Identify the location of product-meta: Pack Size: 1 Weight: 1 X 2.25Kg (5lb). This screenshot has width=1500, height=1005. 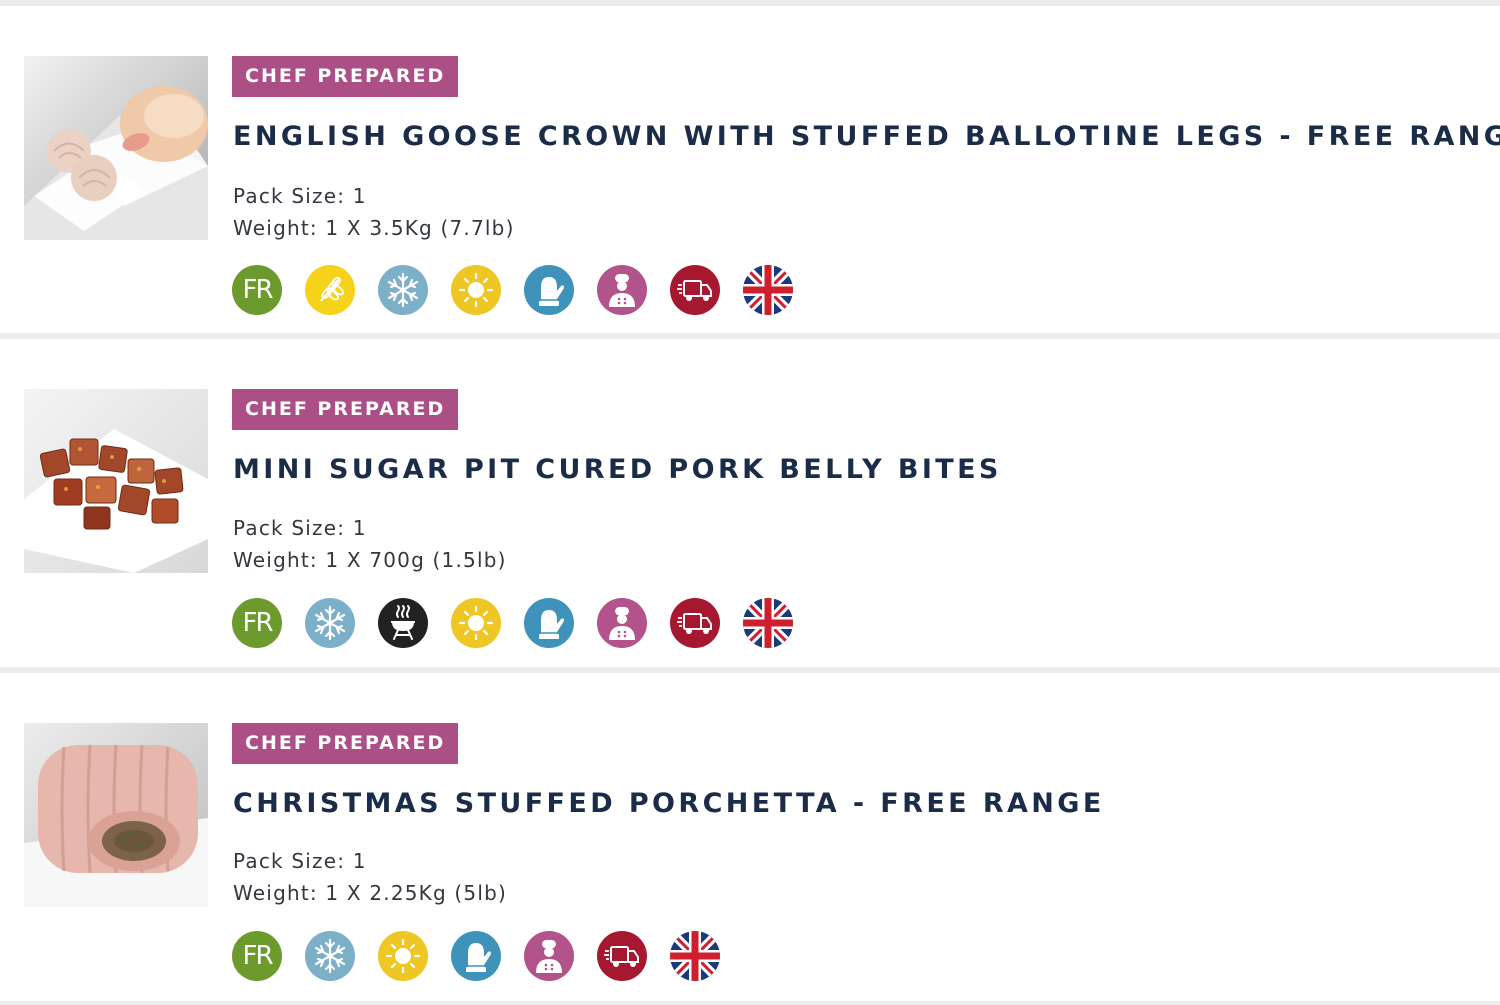
(370, 877).